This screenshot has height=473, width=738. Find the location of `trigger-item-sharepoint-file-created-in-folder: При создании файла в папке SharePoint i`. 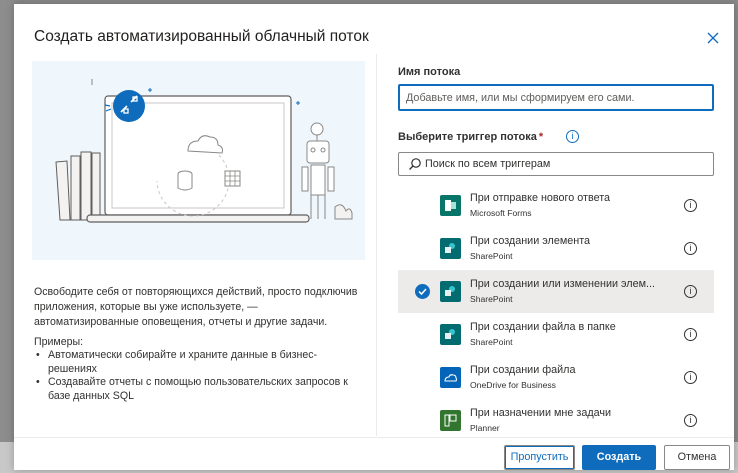

trigger-item-sharepoint-file-created-in-folder: При создании файла в папке SharePoint i is located at coordinates (556, 334).